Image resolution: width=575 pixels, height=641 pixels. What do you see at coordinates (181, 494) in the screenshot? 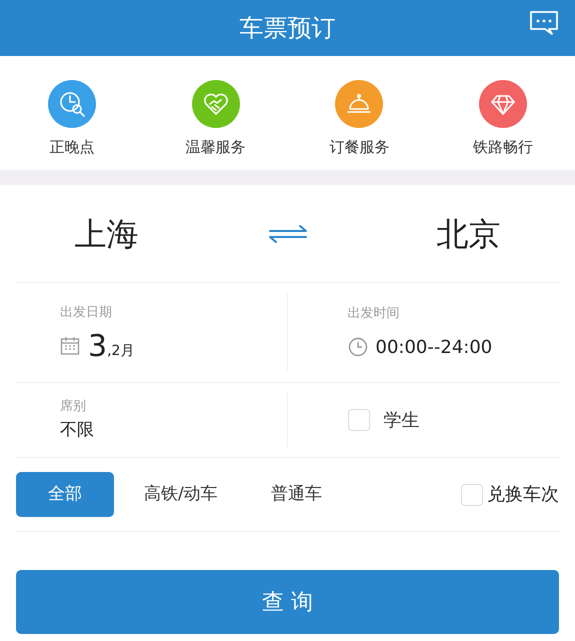
I see `train-type-tab: 高铁/动车` at bounding box center [181, 494].